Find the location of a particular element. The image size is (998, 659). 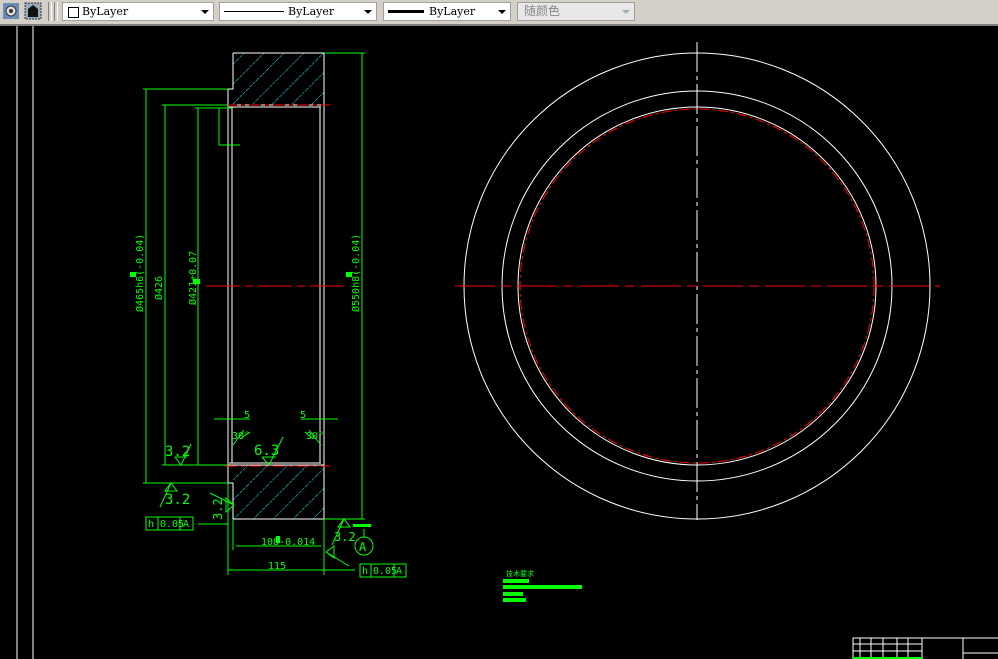

layer-settings-icon is located at coordinates (11, 11).